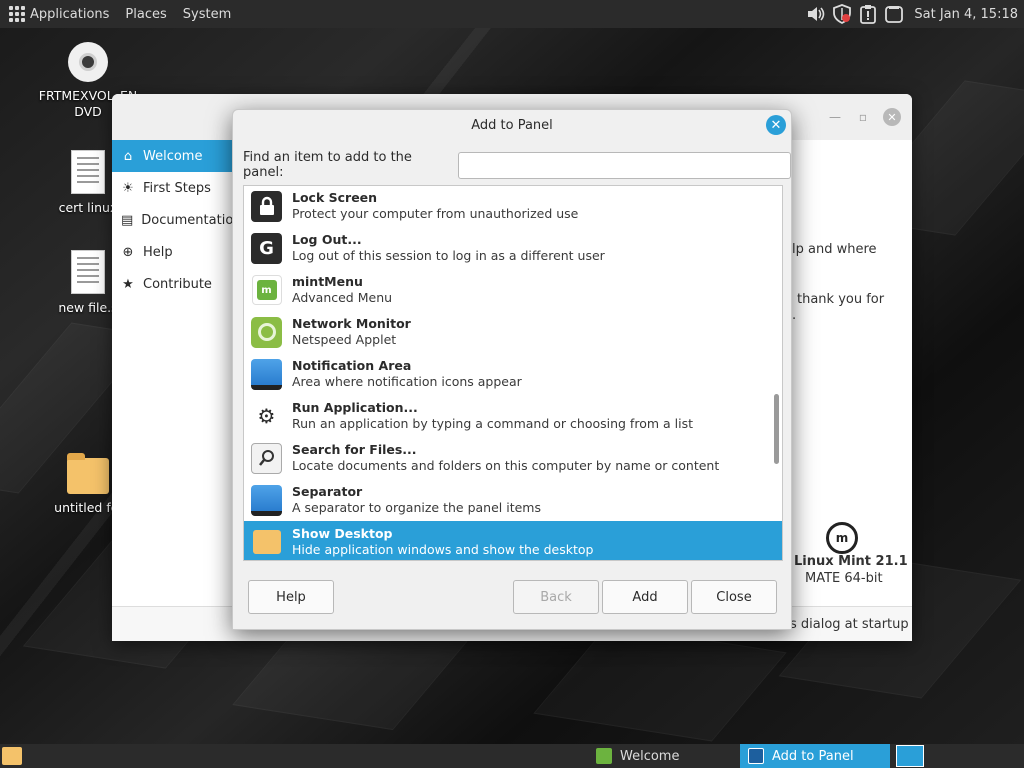 The height and width of the screenshot is (768, 1024). I want to click on clock: Sat Jan 4, 15:18, so click(966, 14).